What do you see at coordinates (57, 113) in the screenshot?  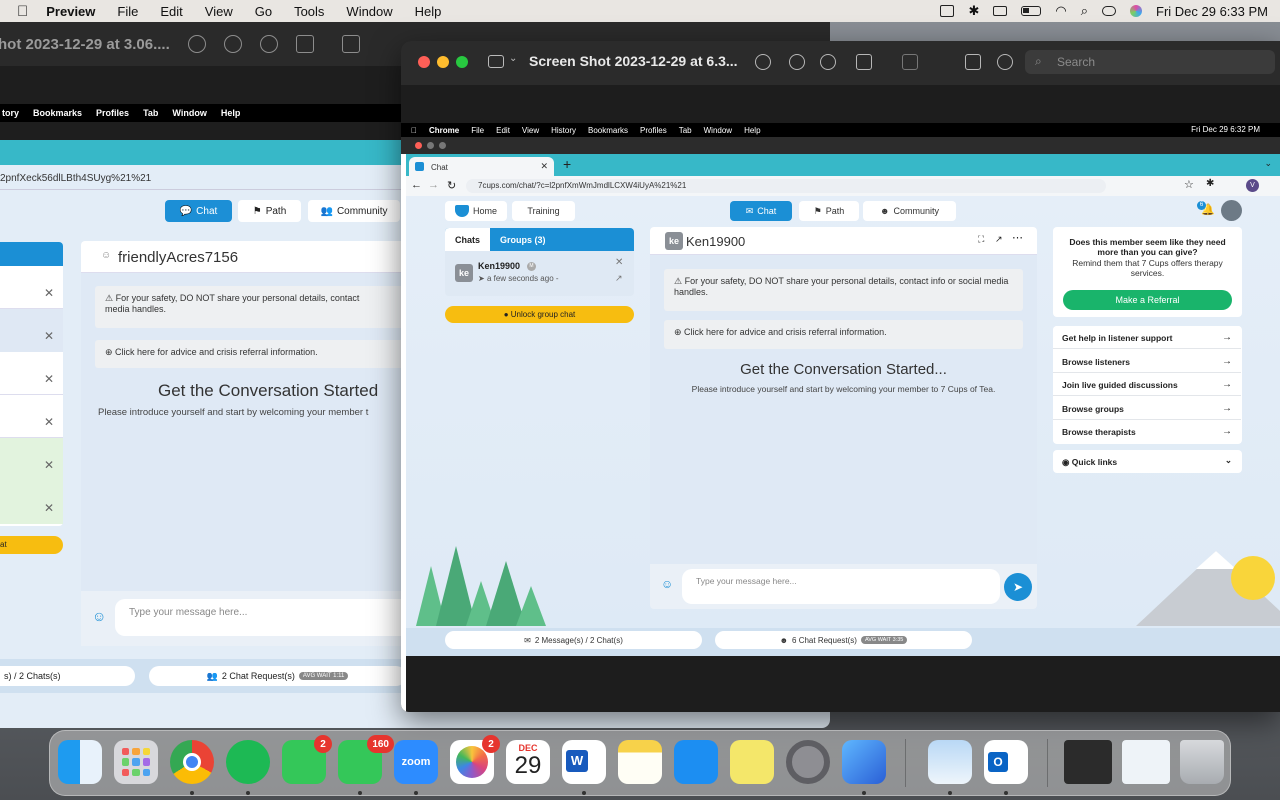 I see `menu-bookmarks: Bookmarks` at bounding box center [57, 113].